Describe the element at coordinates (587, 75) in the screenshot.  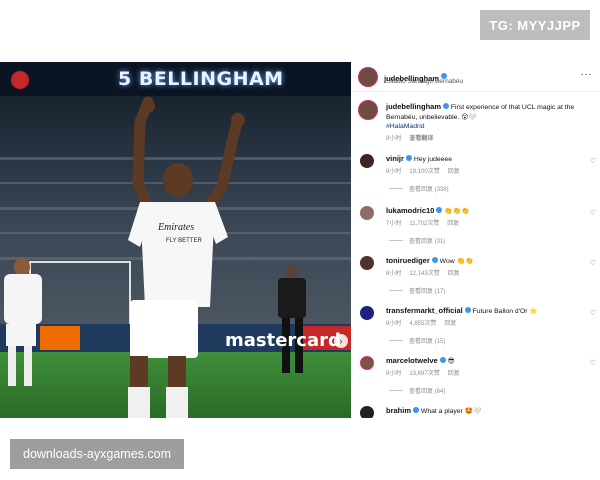
I see `more-options-icon: ···` at that location.